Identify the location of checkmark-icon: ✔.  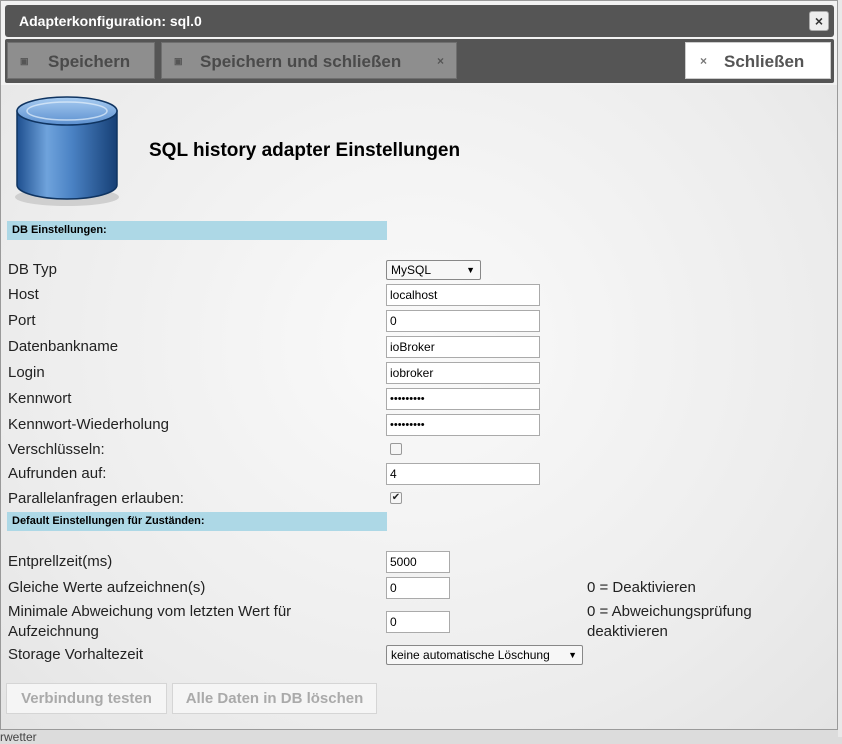
(396, 497).